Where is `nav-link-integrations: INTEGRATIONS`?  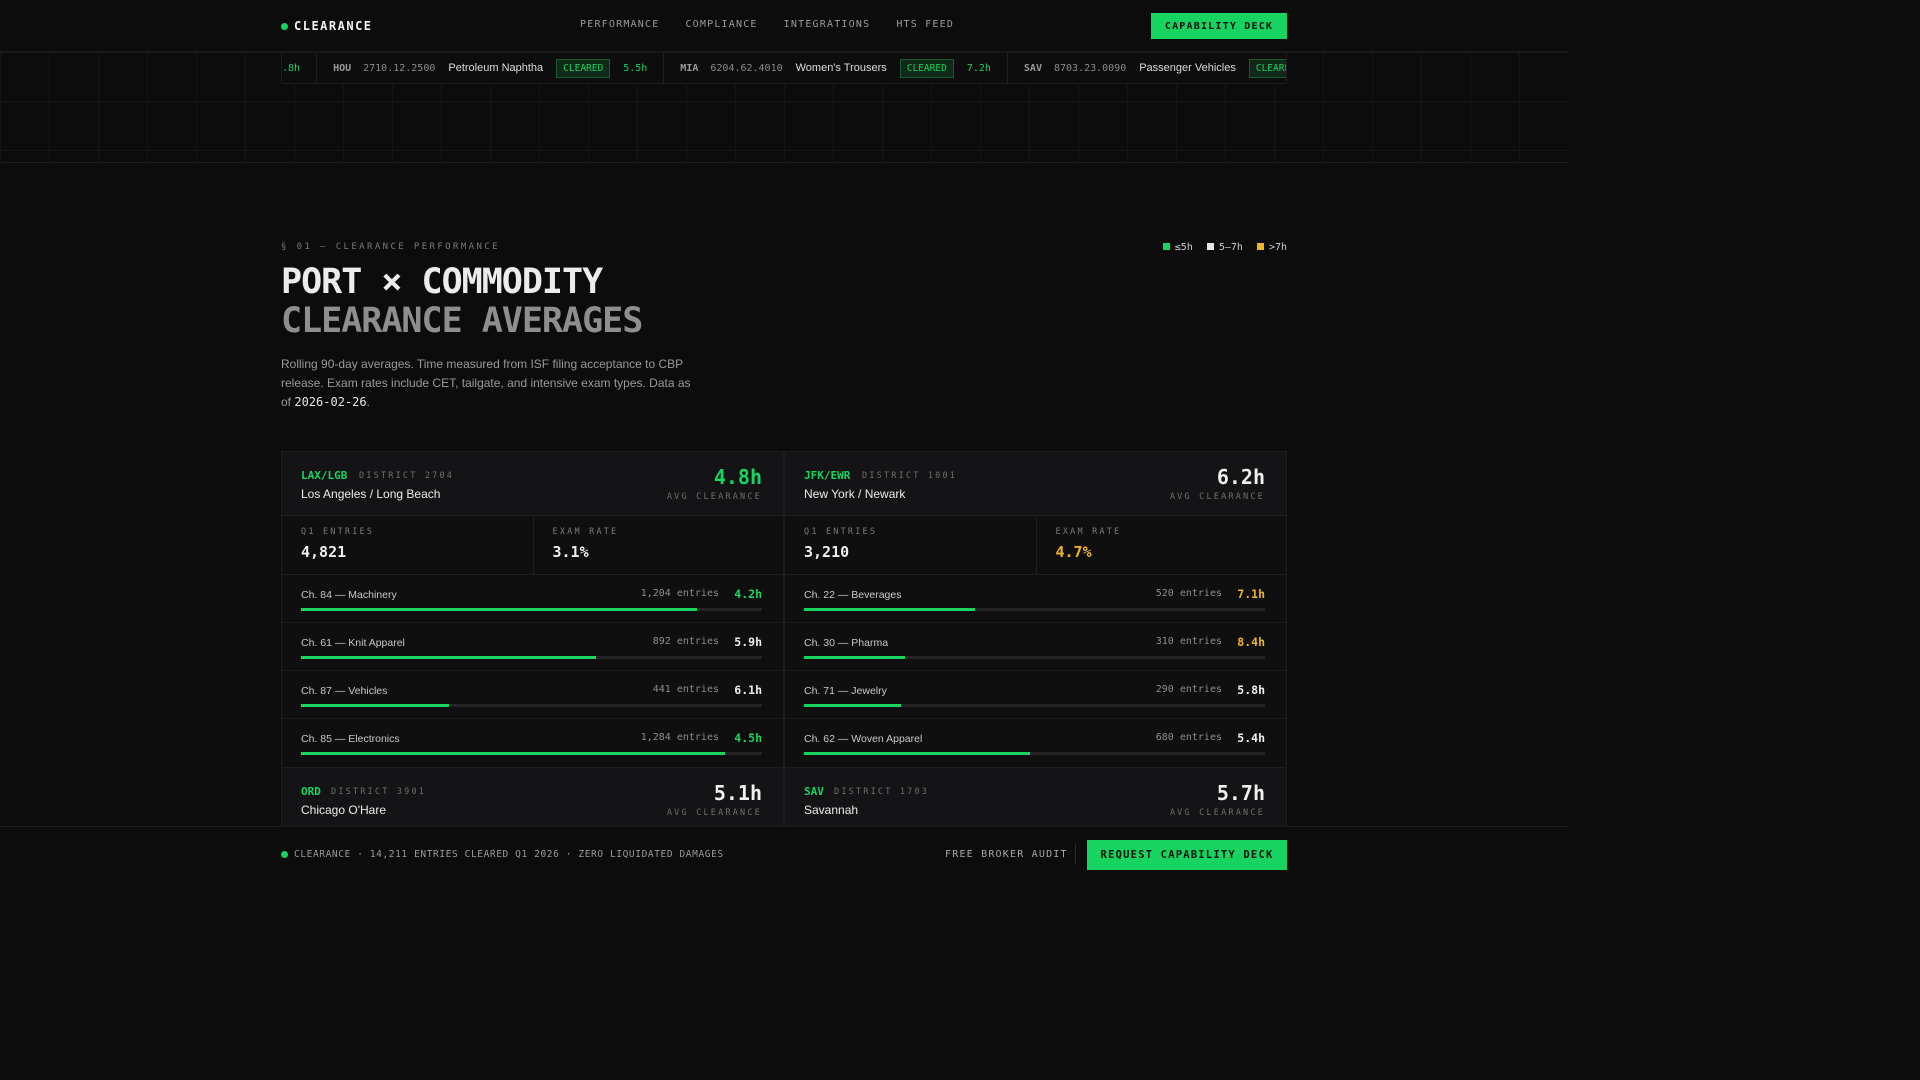 nav-link-integrations: INTEGRATIONS is located at coordinates (827, 24).